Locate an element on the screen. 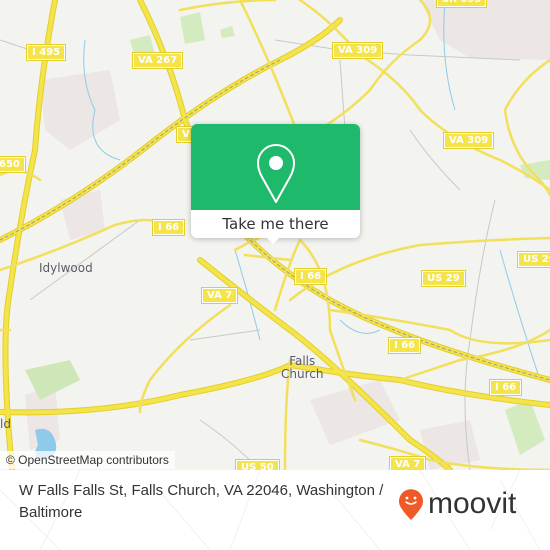  popup-header is located at coordinates (275, 167).